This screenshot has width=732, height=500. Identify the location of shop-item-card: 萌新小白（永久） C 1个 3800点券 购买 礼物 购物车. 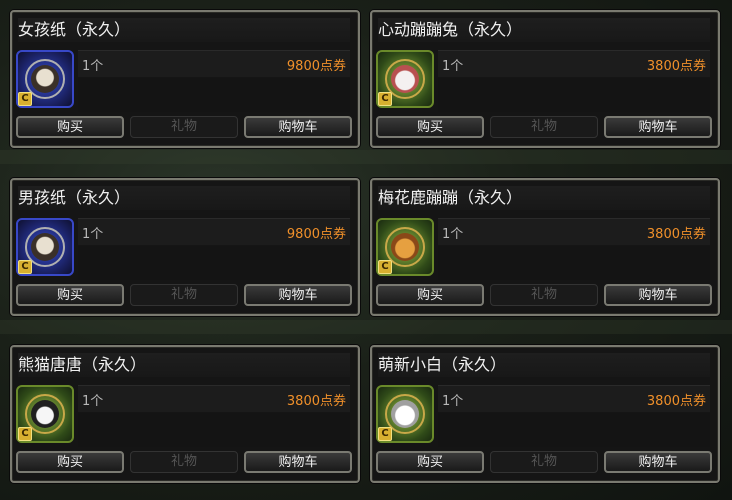
(545, 414).